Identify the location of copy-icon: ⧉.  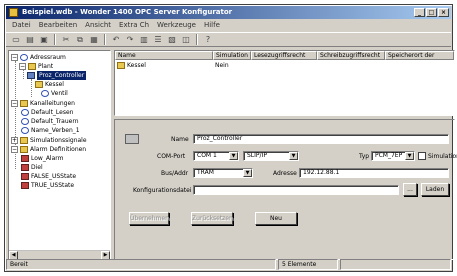
(80, 39).